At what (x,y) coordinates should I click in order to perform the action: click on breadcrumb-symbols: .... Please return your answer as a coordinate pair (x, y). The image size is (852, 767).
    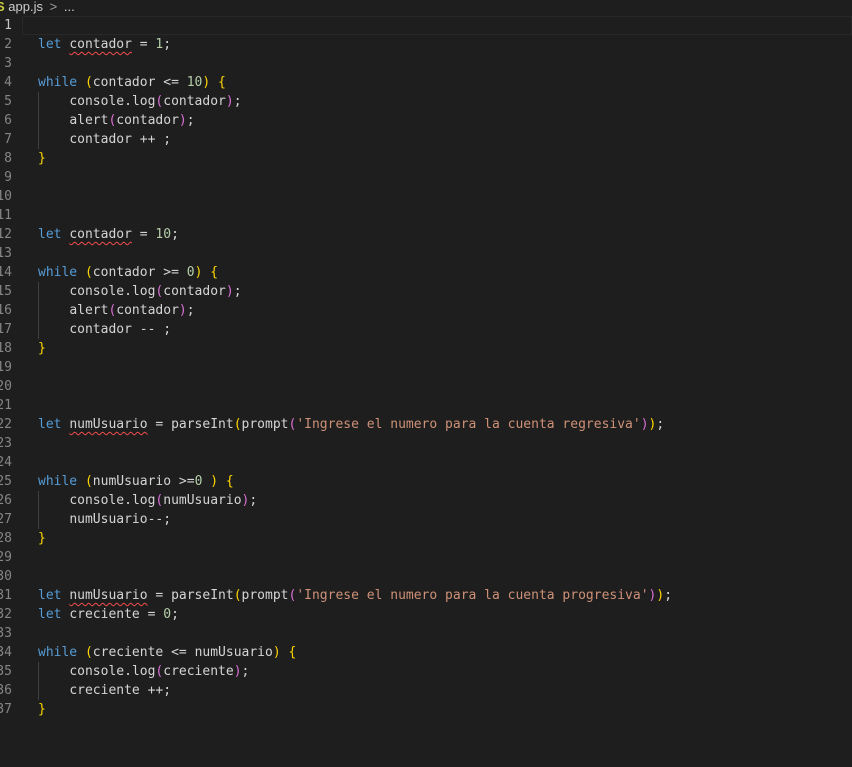
    Looking at the image, I should click on (69, 7).